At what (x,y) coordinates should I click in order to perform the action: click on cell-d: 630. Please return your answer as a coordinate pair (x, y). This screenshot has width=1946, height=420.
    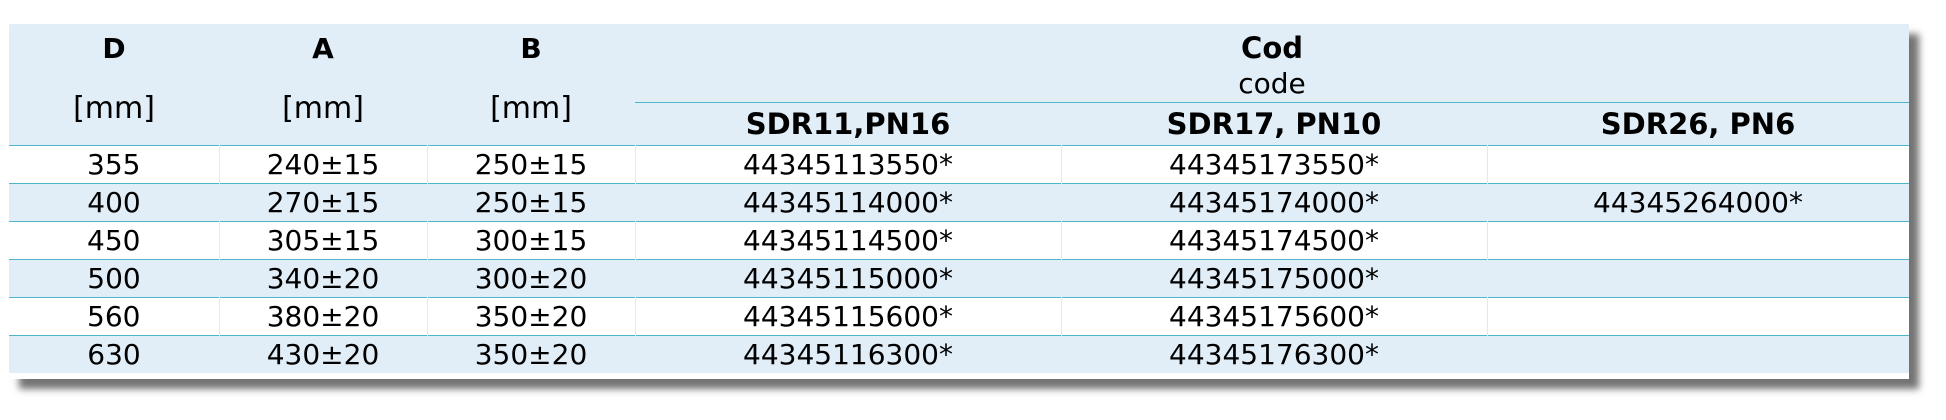
    Looking at the image, I should click on (114, 354).